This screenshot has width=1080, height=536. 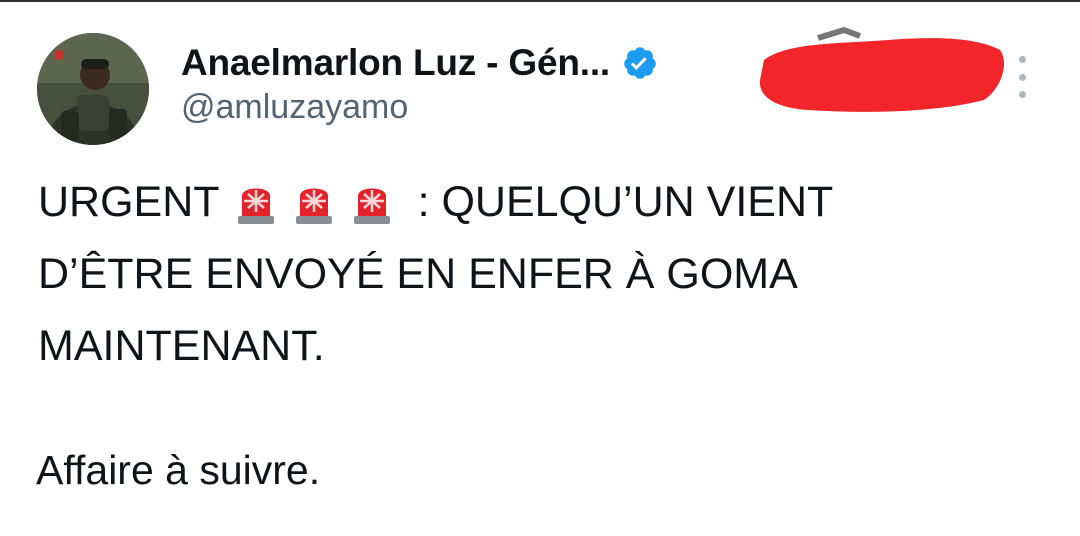 I want to click on author-handle: @amluzayamo, so click(x=294, y=107).